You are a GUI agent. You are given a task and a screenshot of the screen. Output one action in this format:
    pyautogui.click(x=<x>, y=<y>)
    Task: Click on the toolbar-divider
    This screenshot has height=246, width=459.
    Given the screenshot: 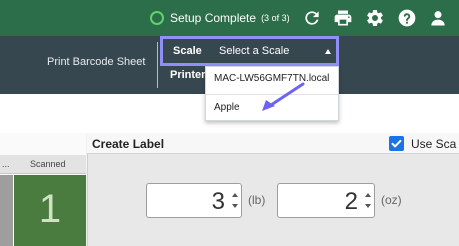 What is the action you would take?
    pyautogui.click(x=157, y=65)
    